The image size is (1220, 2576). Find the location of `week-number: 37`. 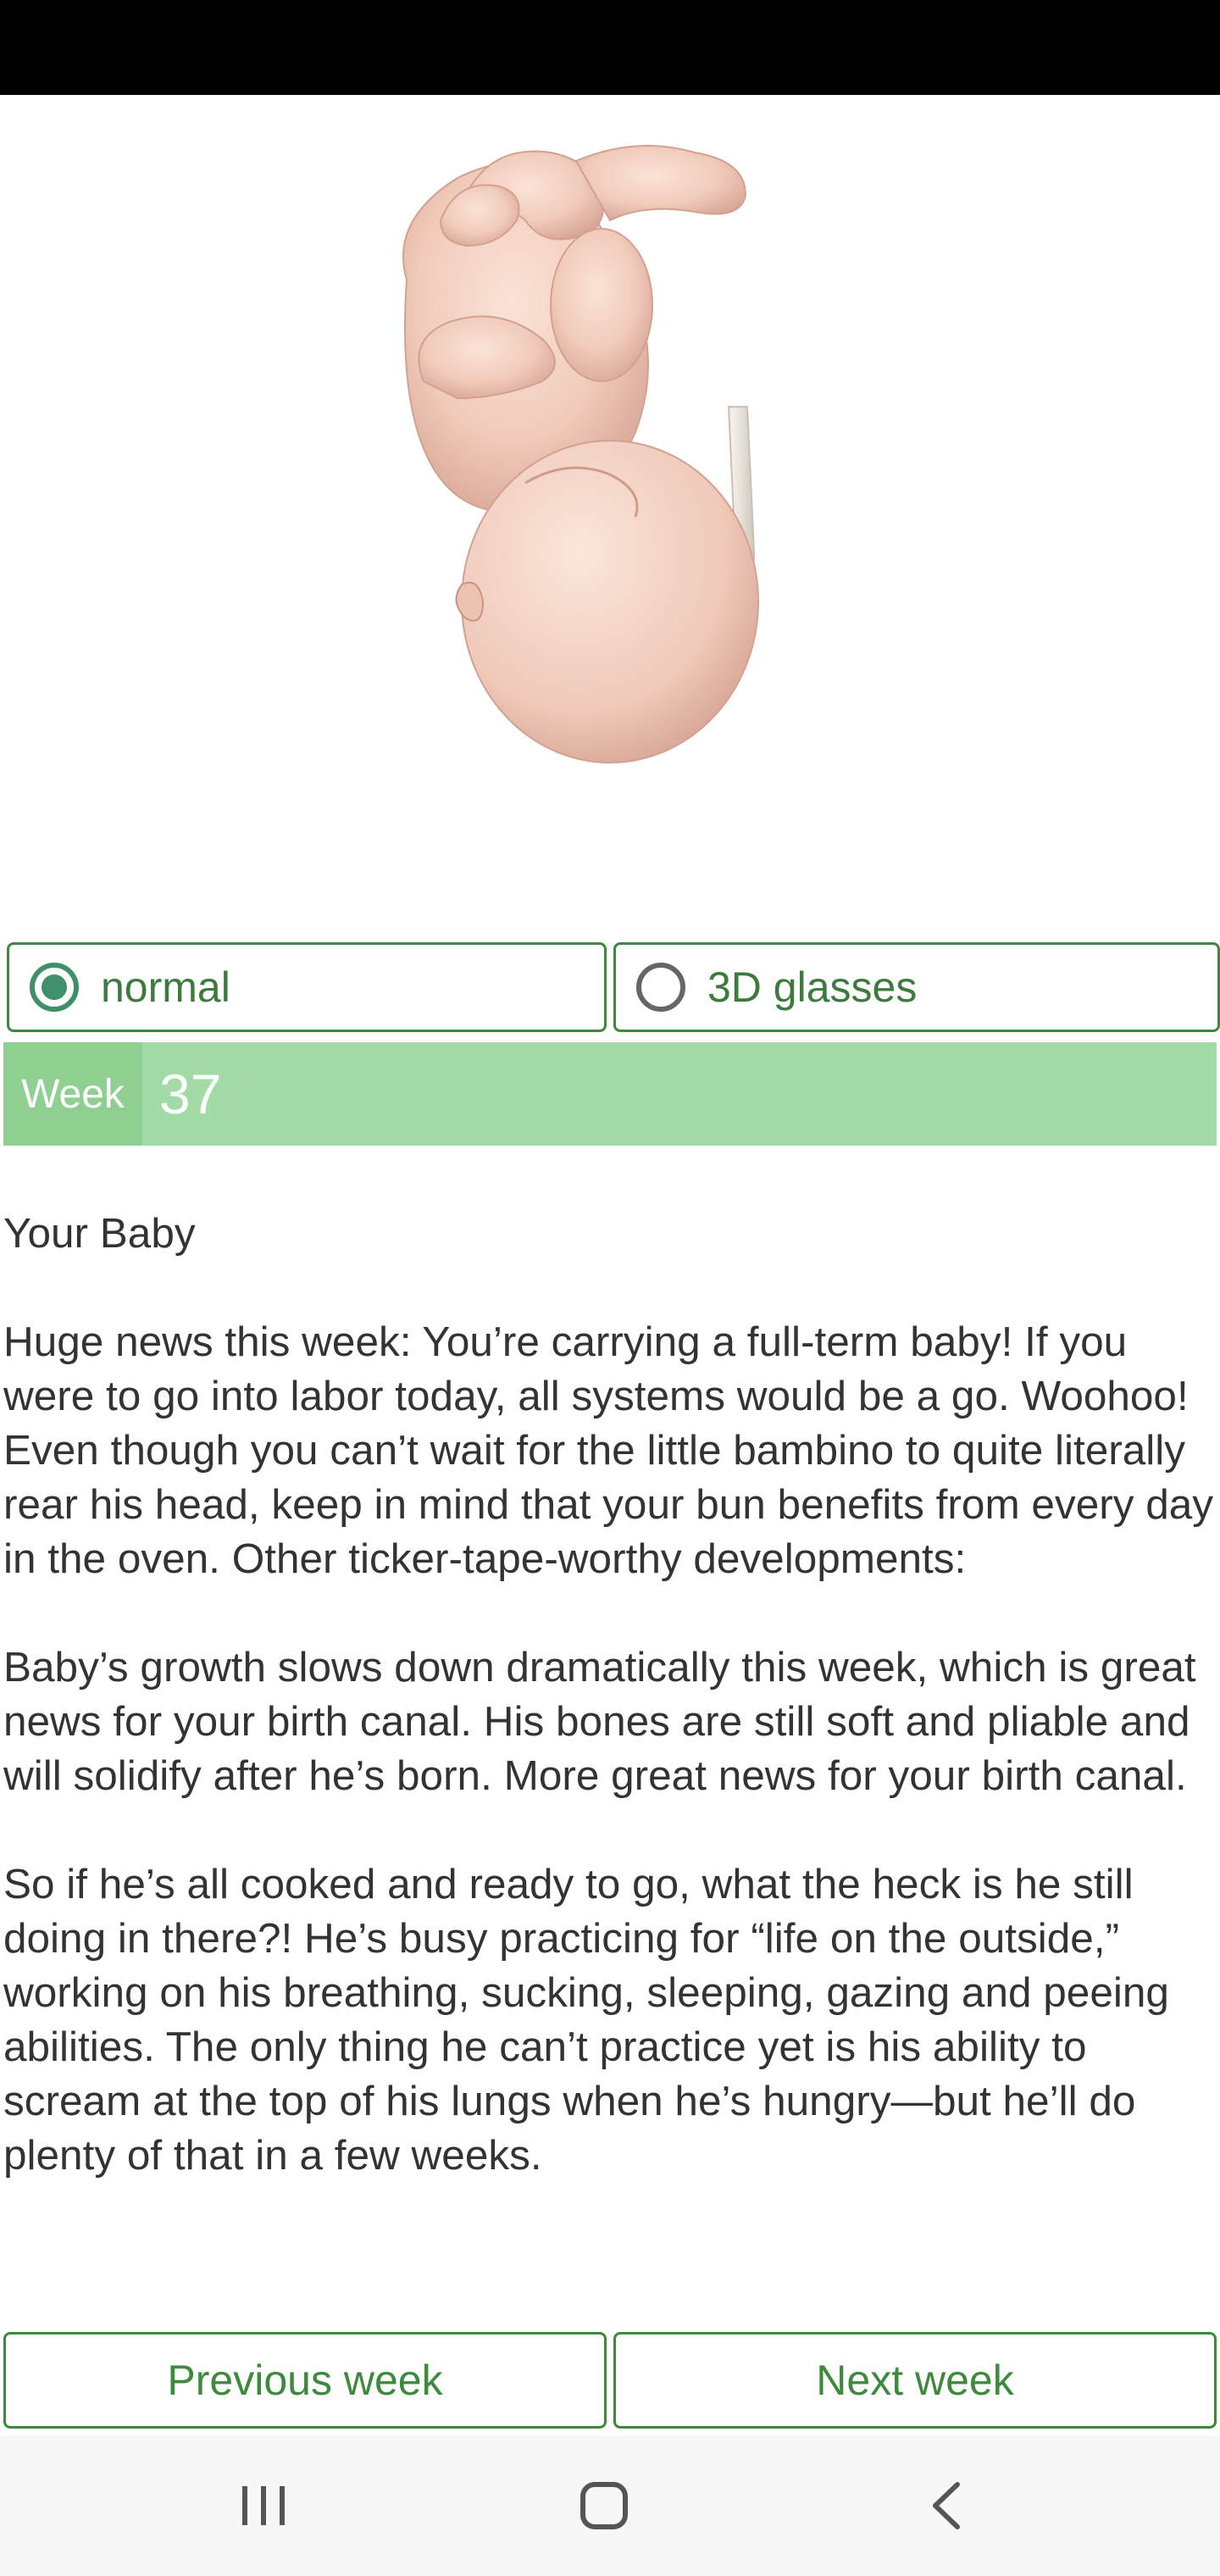

week-number: 37 is located at coordinates (190, 1094).